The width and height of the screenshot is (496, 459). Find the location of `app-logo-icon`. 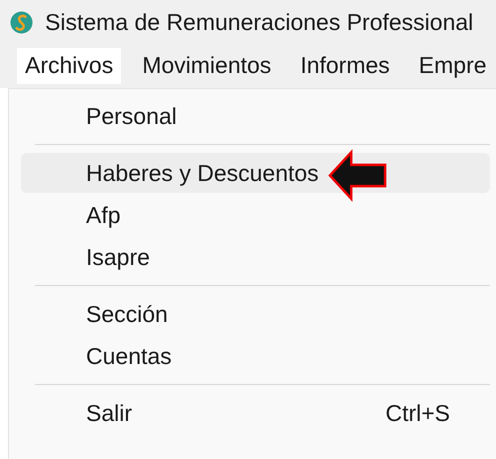

app-logo-icon is located at coordinates (21, 22).